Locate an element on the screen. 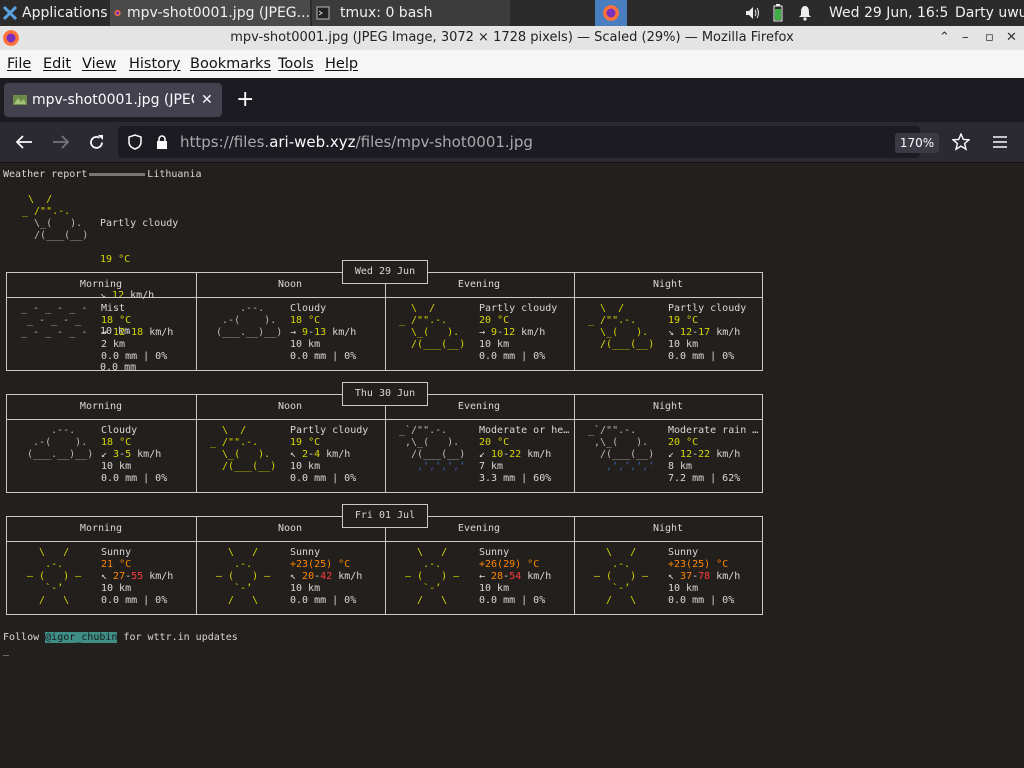 This screenshot has width=1024, height=768. weather-ascii-art: _ - _ - _ - _ - _ - _ _ - _ - _ - is located at coordinates (54, 320).